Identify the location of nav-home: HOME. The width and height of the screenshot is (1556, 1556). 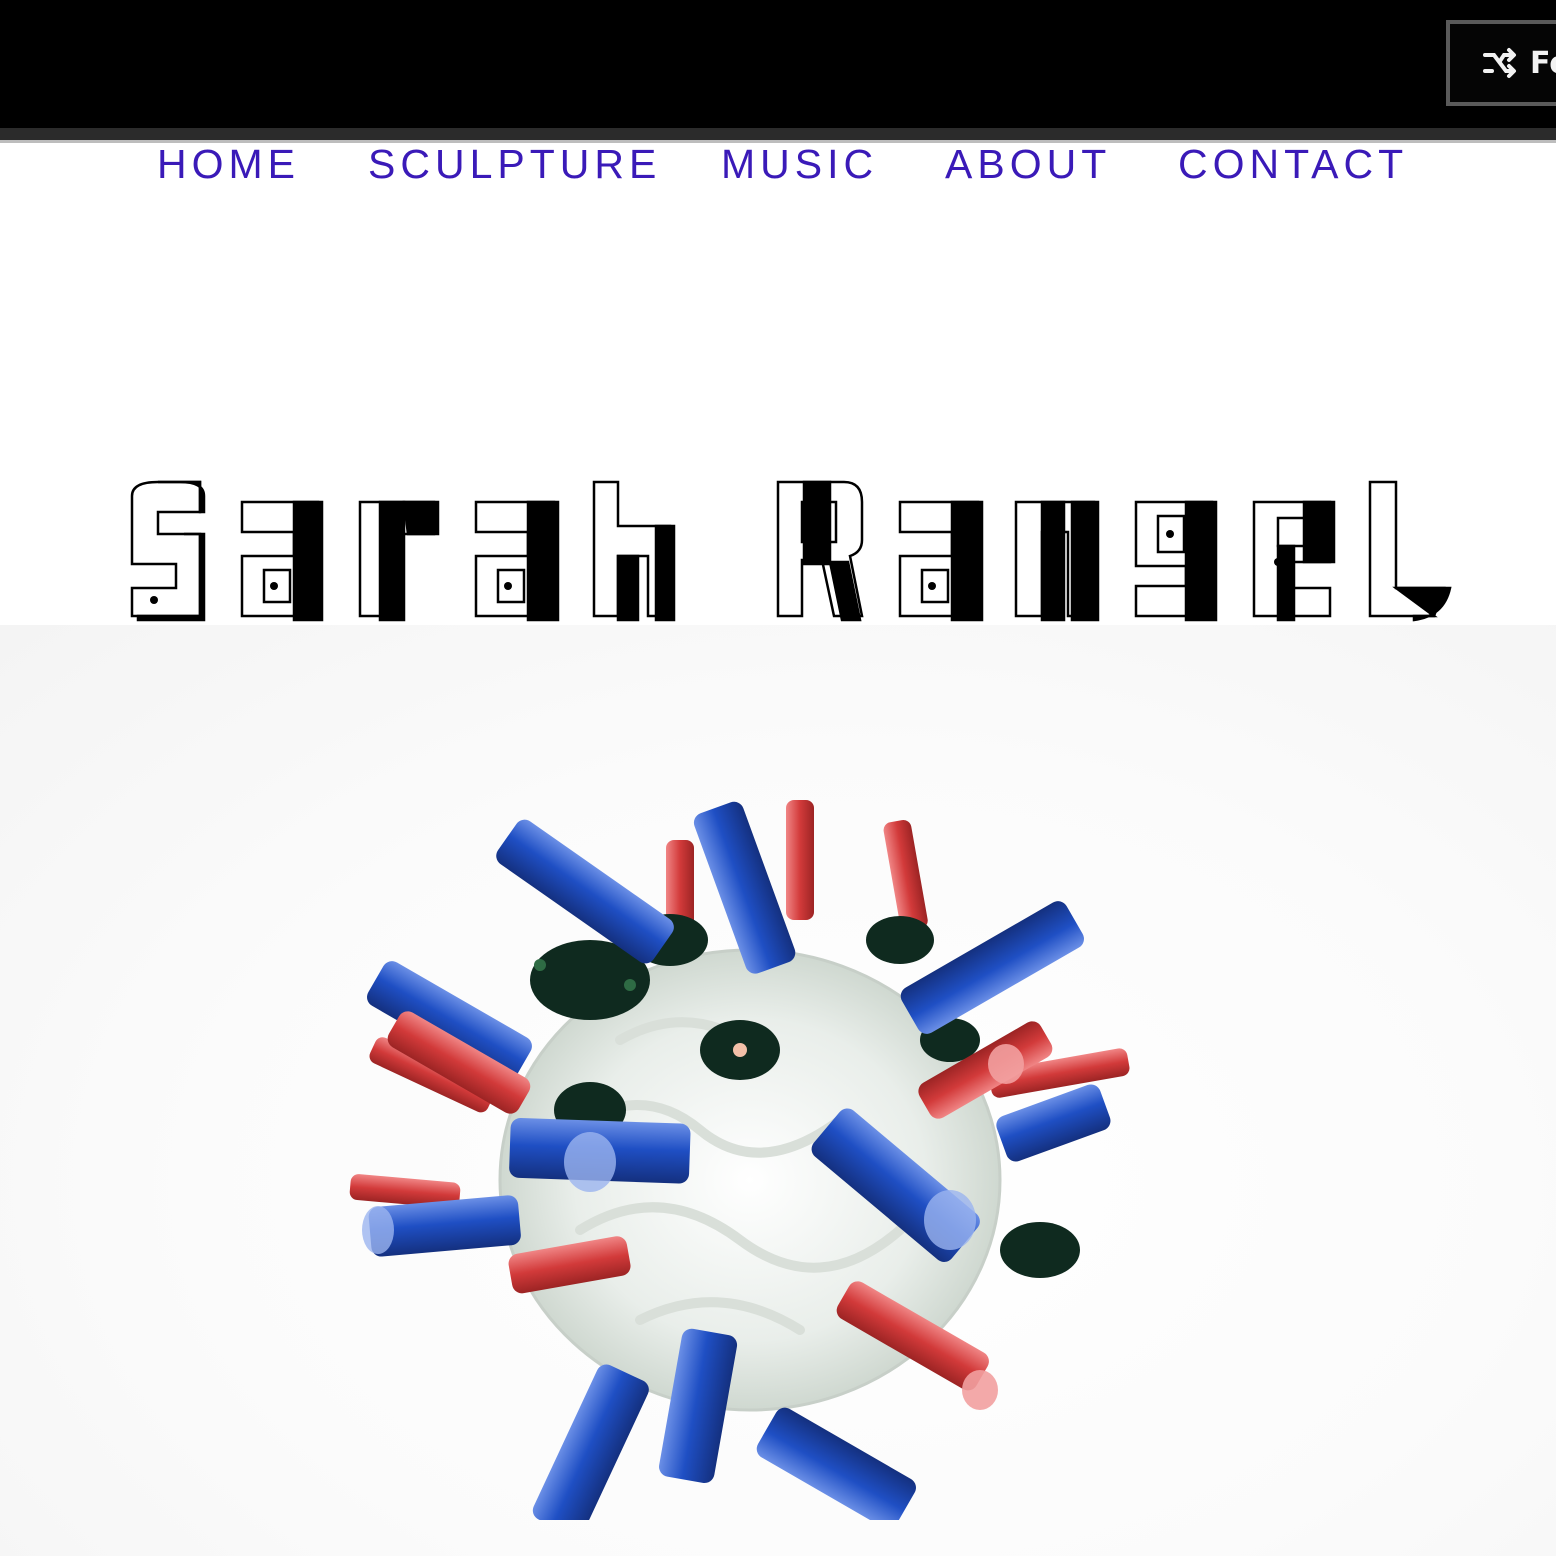
(228, 164).